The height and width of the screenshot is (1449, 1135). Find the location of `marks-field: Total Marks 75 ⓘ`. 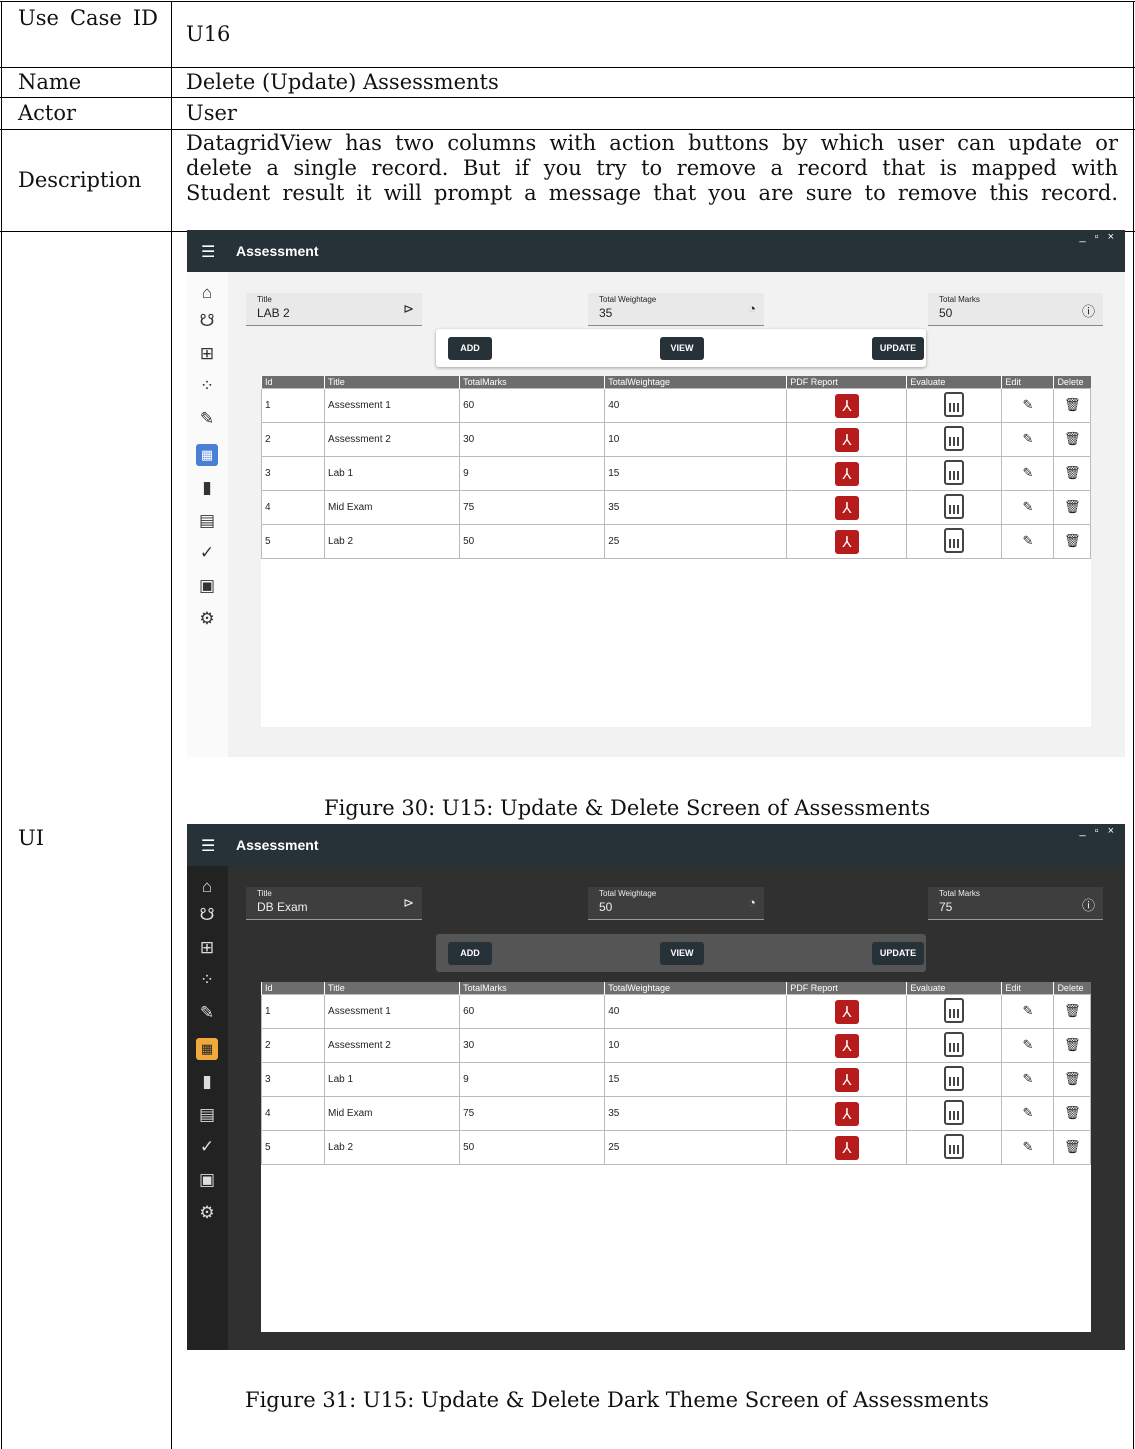

marks-field: Total Marks 75 ⓘ is located at coordinates (1015, 903).